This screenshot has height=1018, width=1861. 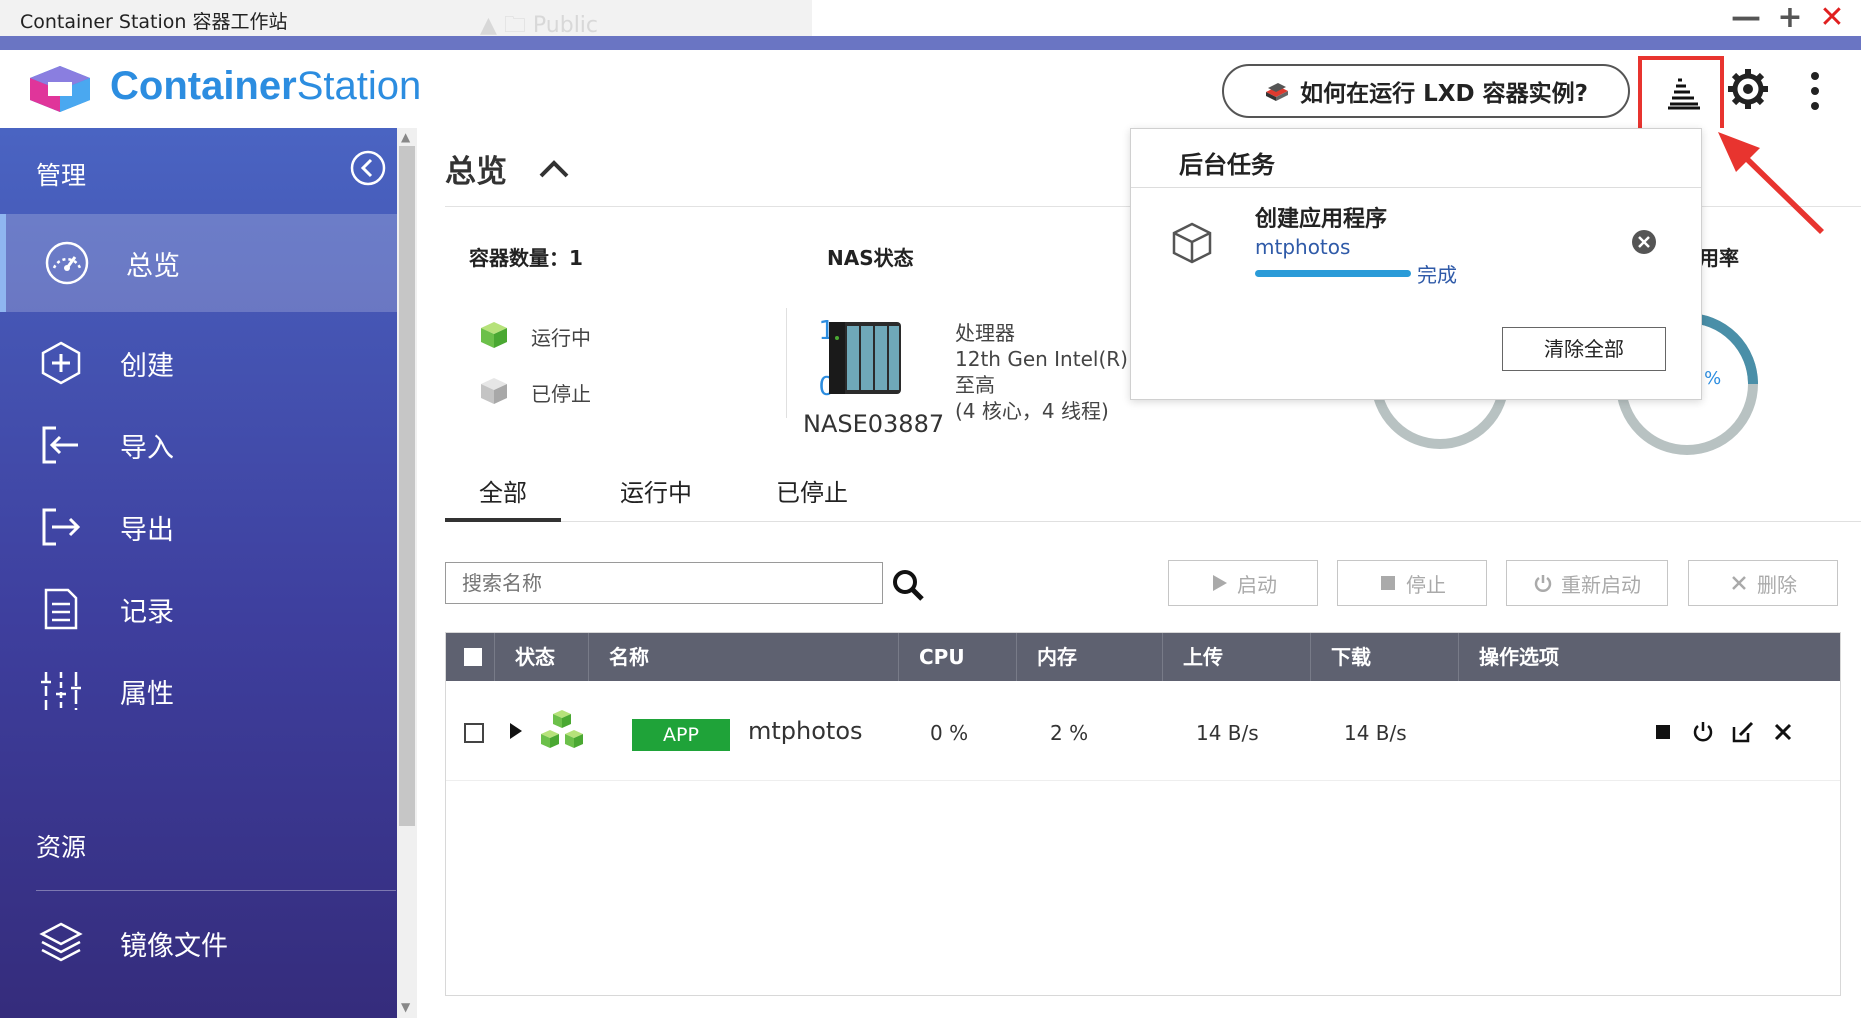 I want to click on window-accent-line, so click(x=930, y=43).